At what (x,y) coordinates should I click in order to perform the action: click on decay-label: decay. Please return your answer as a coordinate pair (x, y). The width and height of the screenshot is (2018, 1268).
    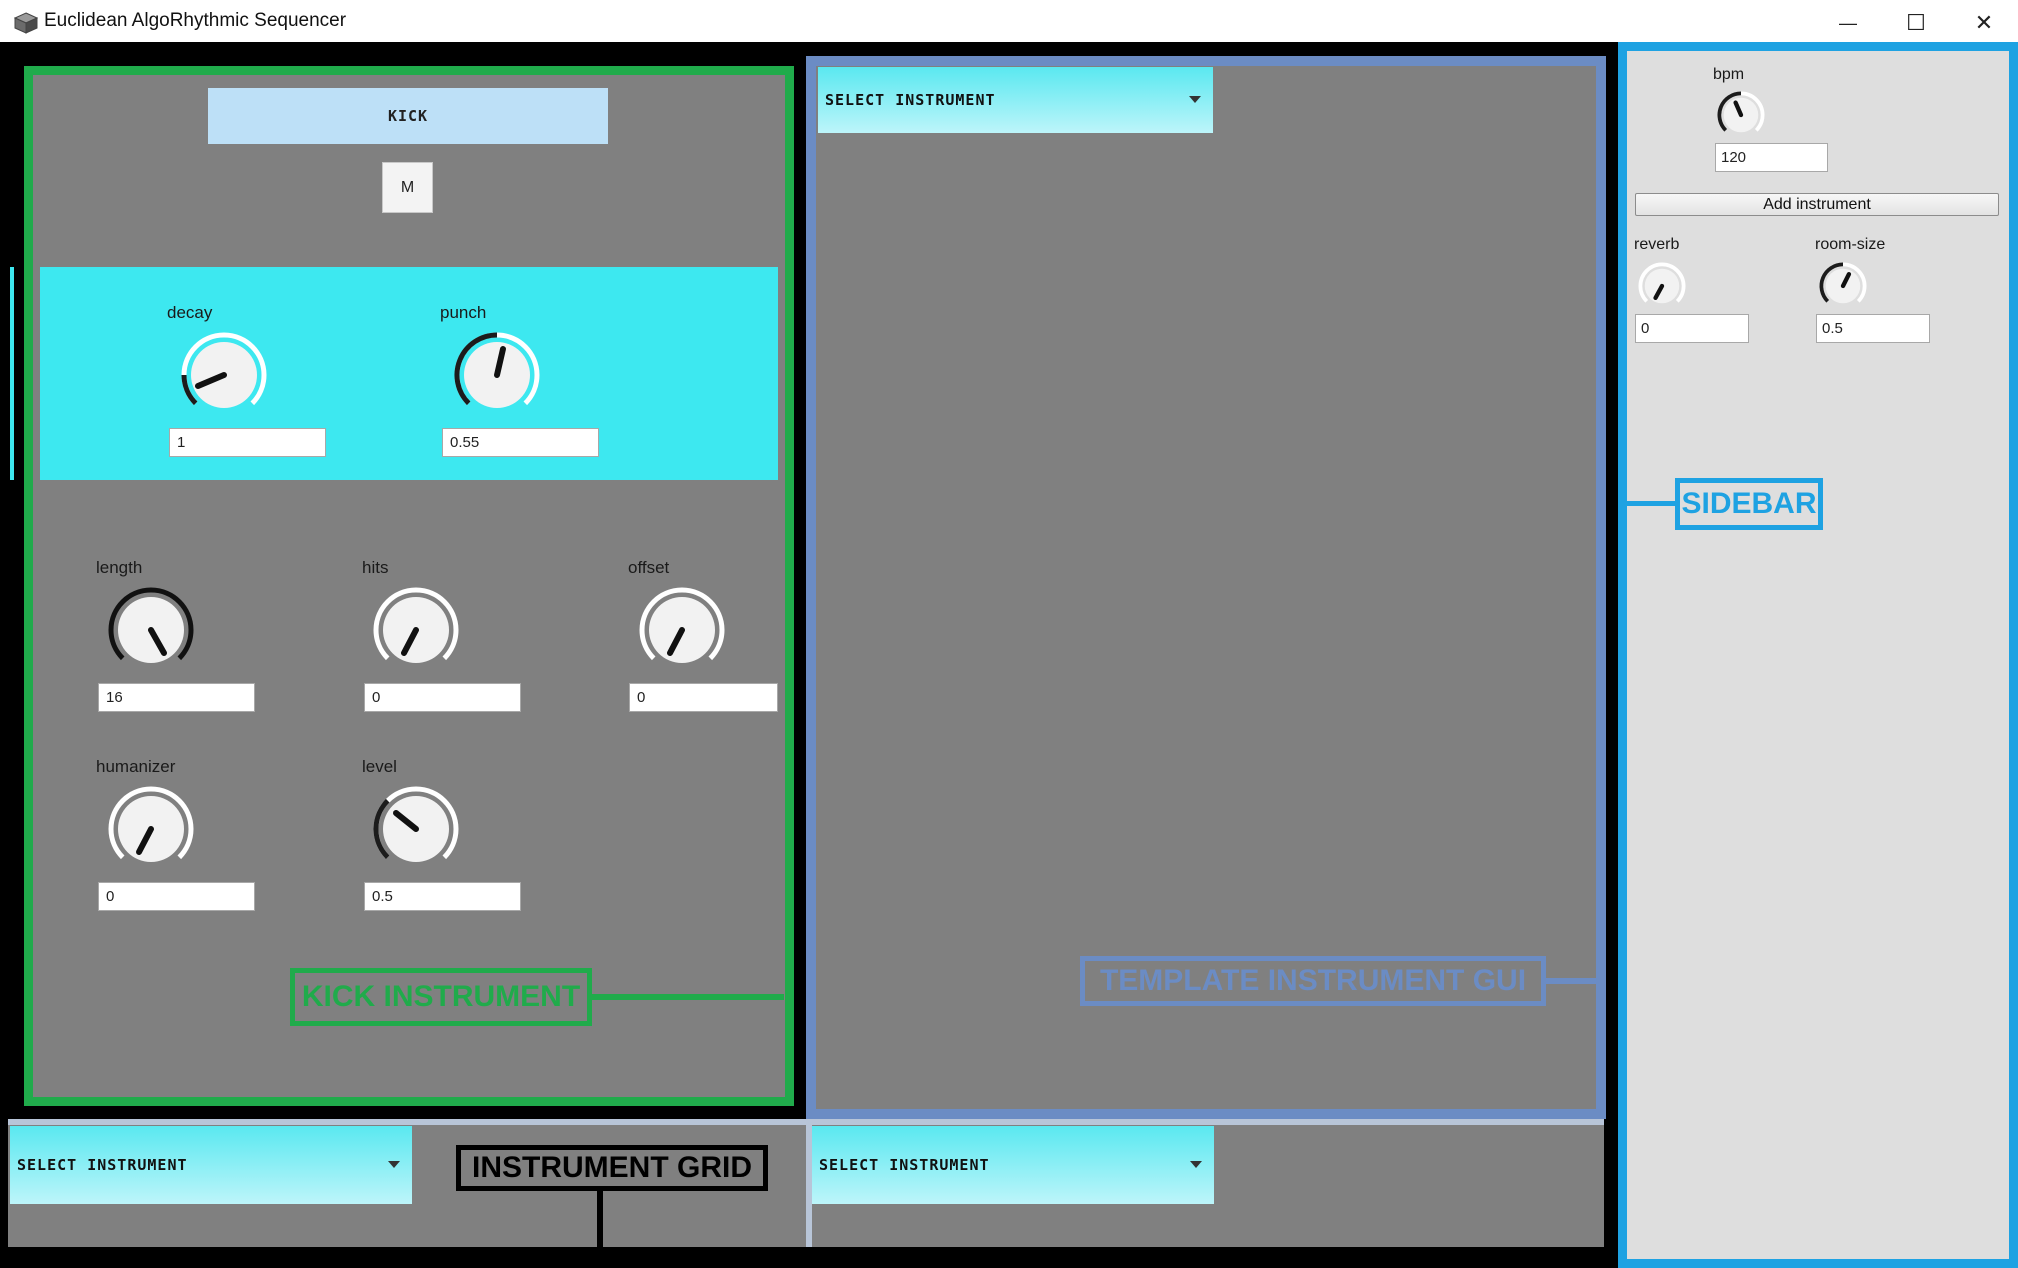
    Looking at the image, I should click on (190, 312).